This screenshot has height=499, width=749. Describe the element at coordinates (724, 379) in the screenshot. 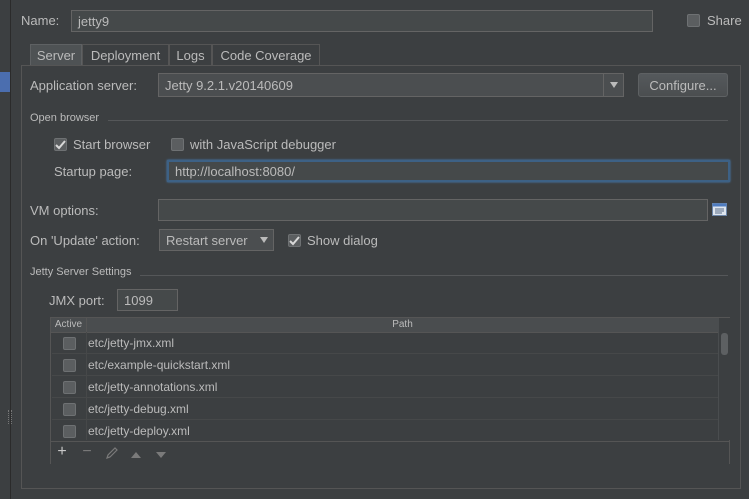

I see `table-scrollbar` at that location.